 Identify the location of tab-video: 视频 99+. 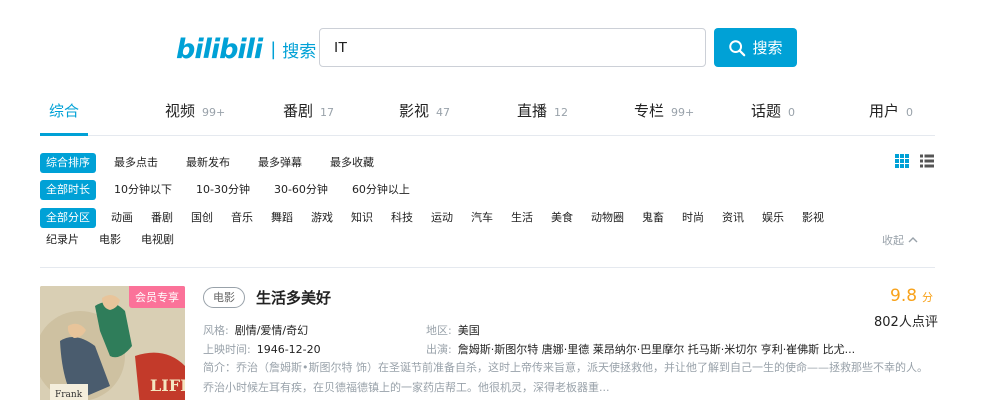
(195, 110).